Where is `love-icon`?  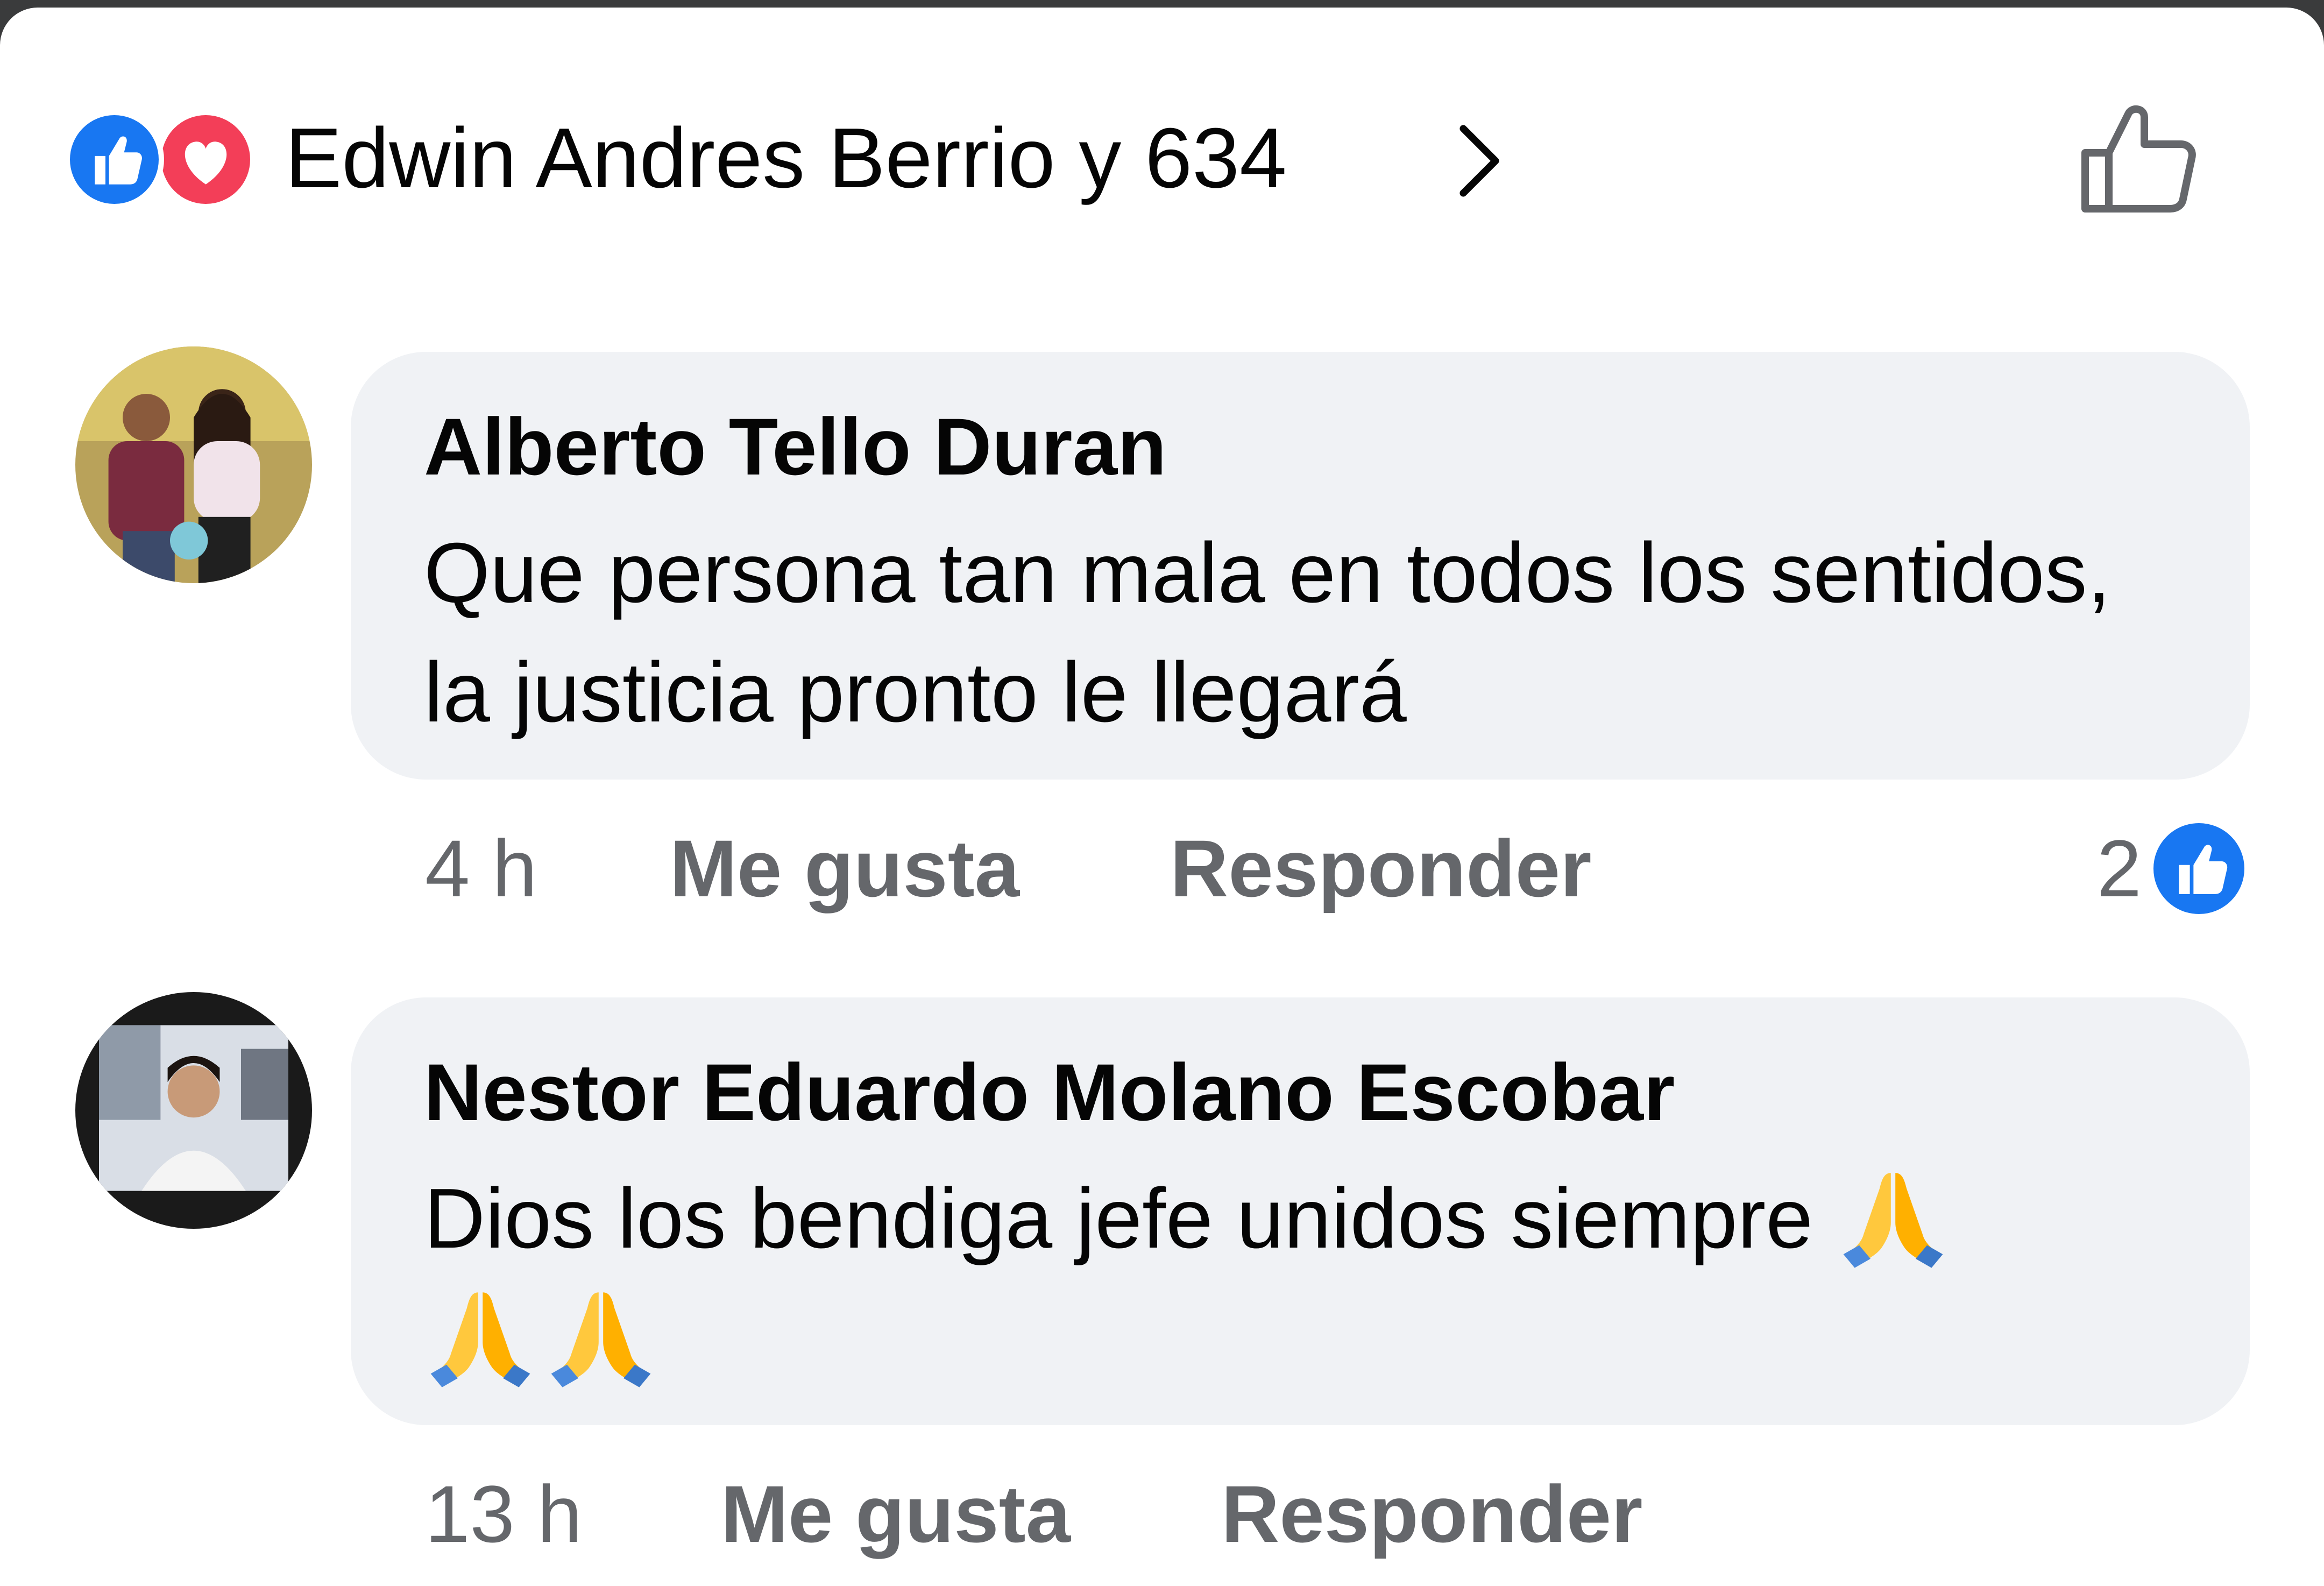
love-icon is located at coordinates (206, 159).